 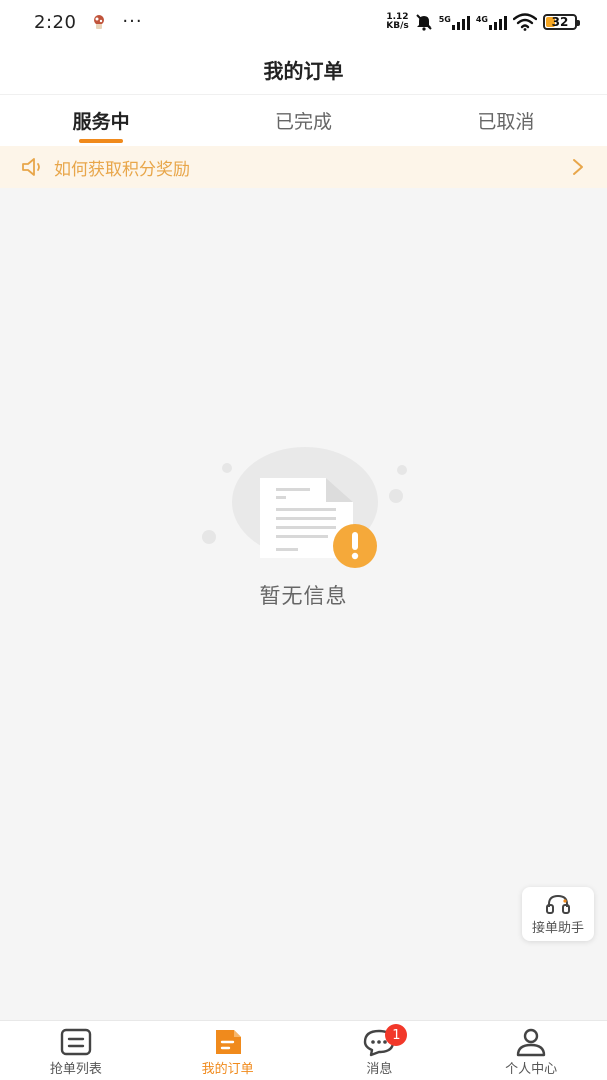 I want to click on tabbar-label-my-orders: 我的订单, so click(x=227, y=1069).